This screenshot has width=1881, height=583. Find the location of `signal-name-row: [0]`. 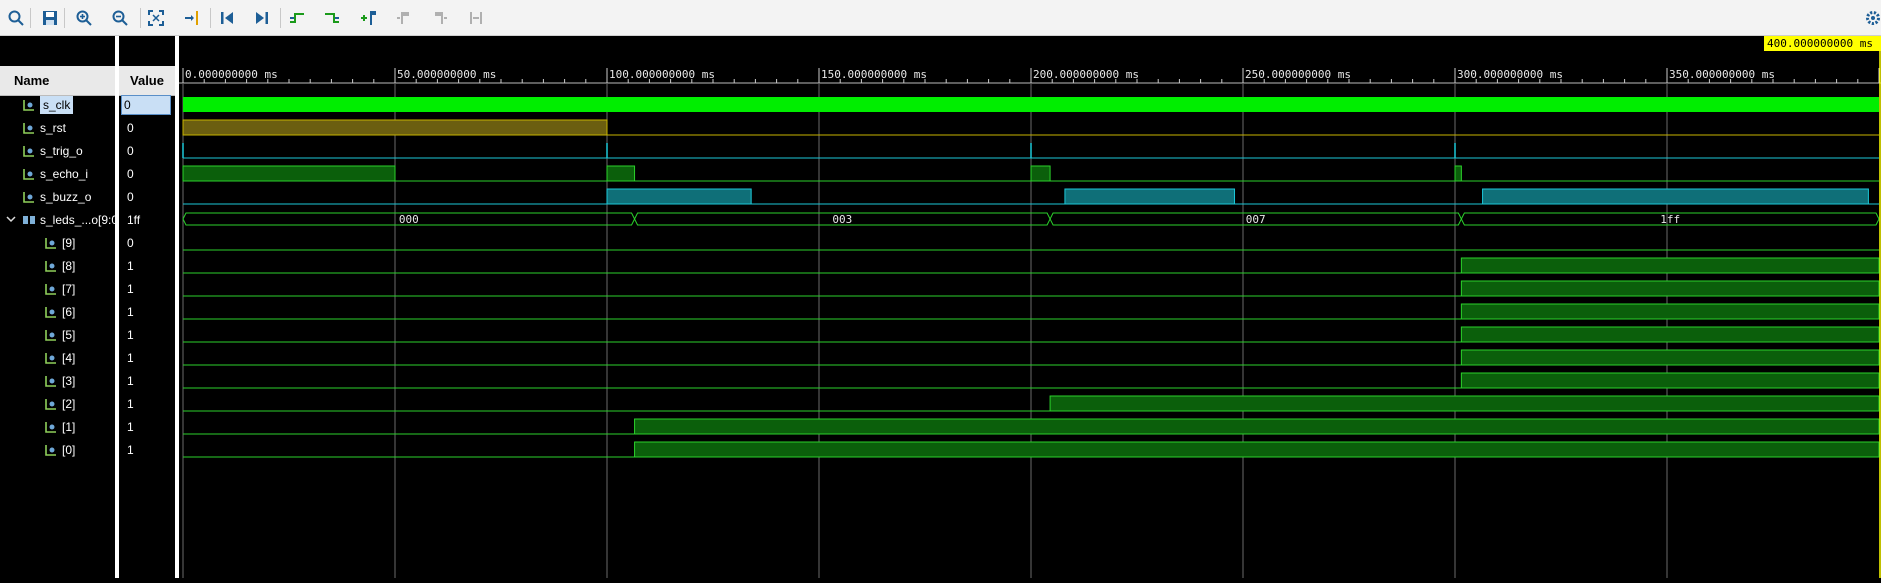

signal-name-row: [0] is located at coordinates (59, 449).